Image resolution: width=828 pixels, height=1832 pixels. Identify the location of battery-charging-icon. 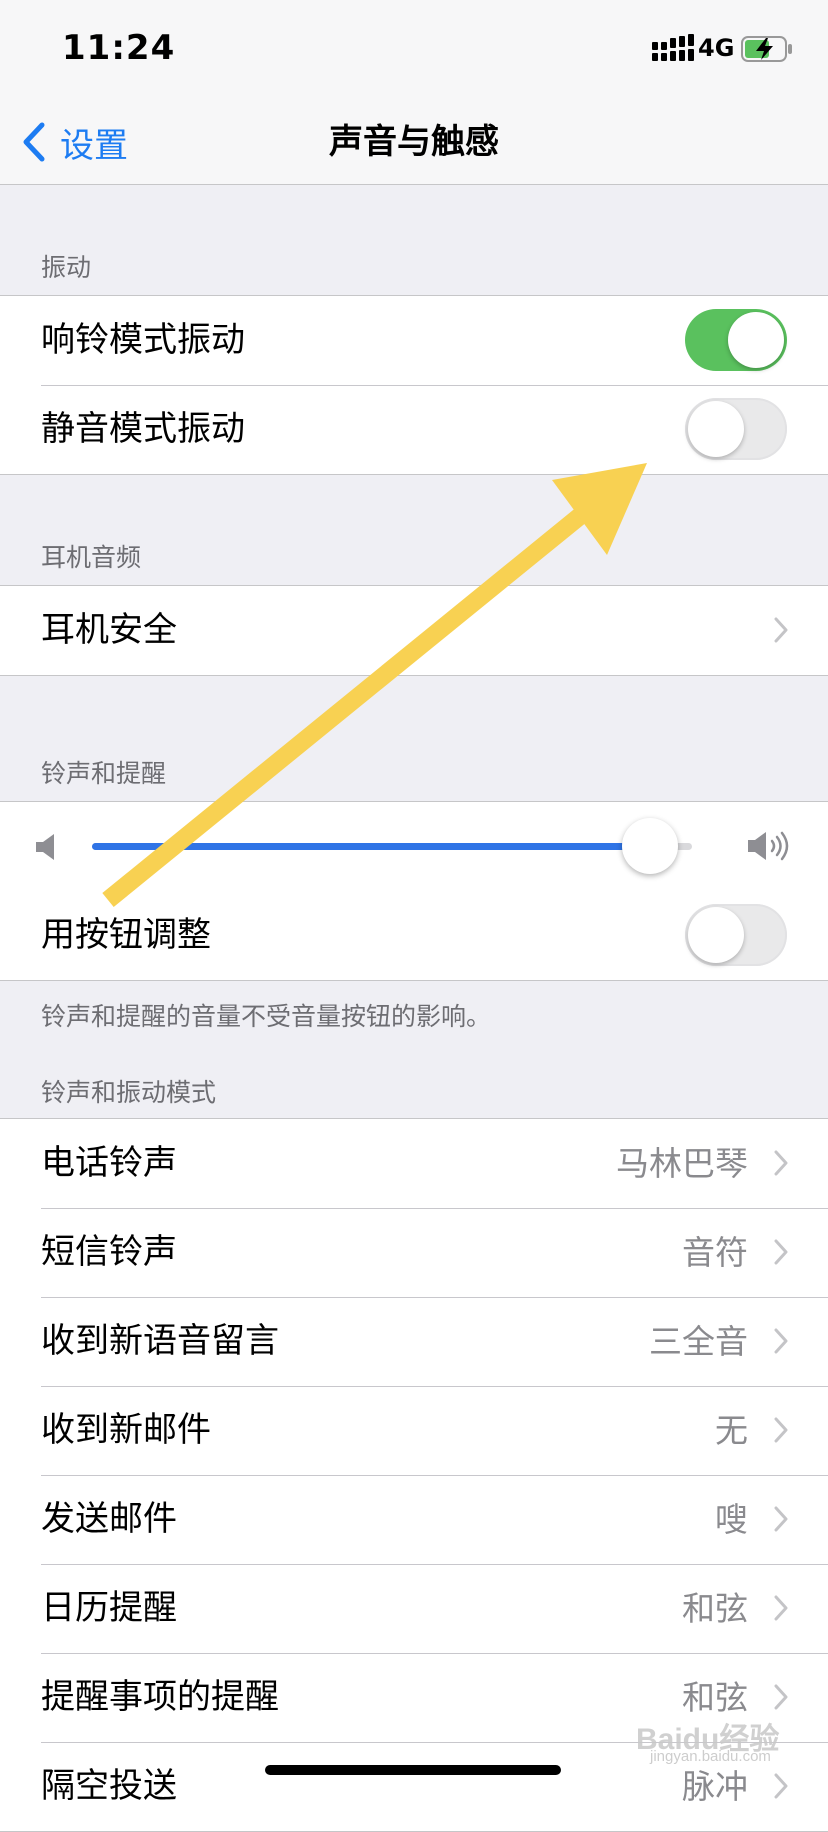
(766, 49).